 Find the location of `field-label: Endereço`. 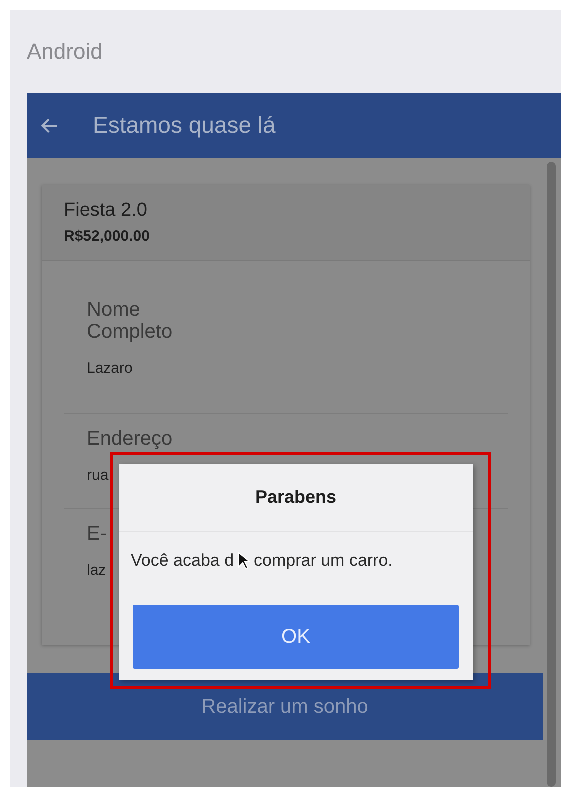

field-label: Endereço is located at coordinates (130, 439).